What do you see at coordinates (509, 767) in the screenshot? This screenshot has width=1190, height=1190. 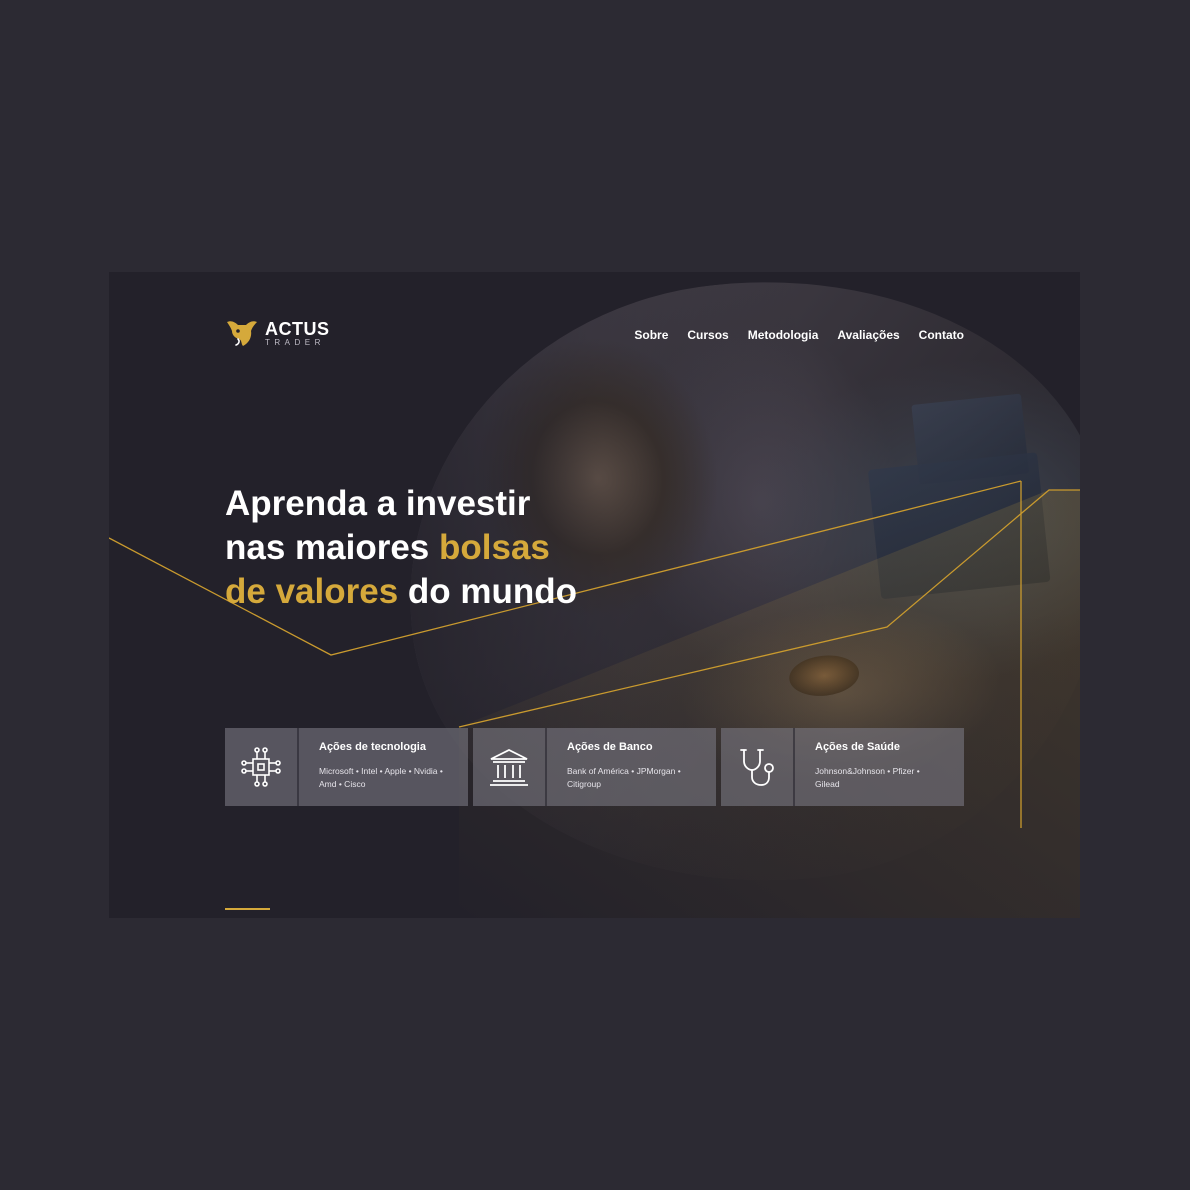 I see `bank-building-icon` at bounding box center [509, 767].